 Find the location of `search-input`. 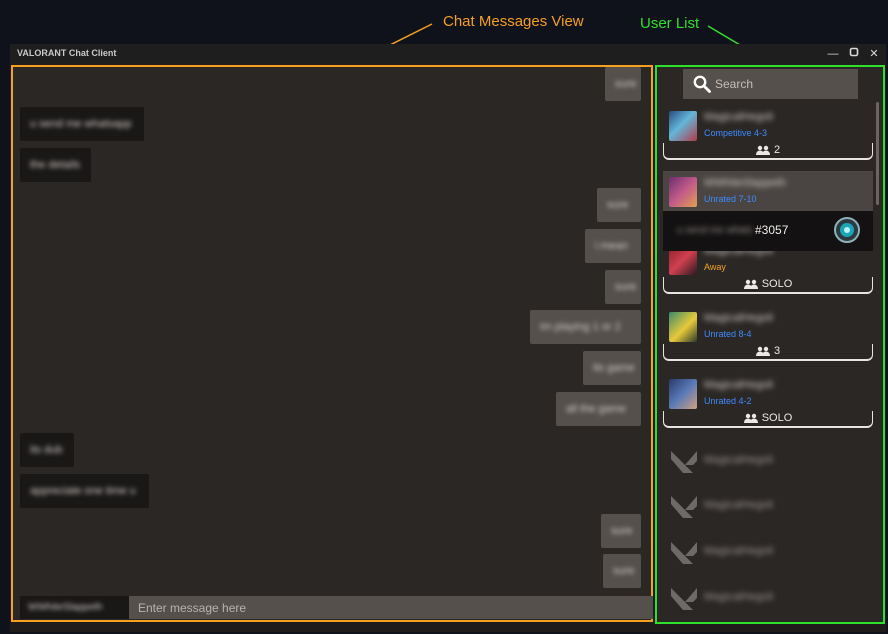

search-input is located at coordinates (784, 84).